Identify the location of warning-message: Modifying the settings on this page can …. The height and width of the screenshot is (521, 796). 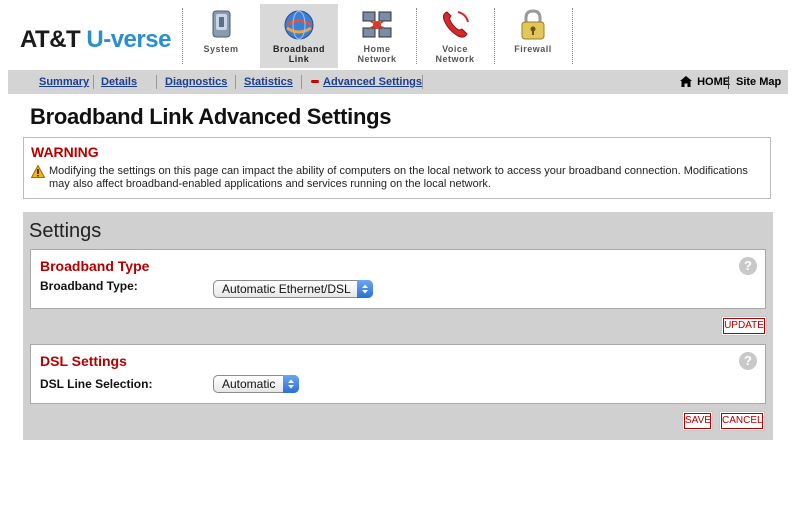
(398, 177).